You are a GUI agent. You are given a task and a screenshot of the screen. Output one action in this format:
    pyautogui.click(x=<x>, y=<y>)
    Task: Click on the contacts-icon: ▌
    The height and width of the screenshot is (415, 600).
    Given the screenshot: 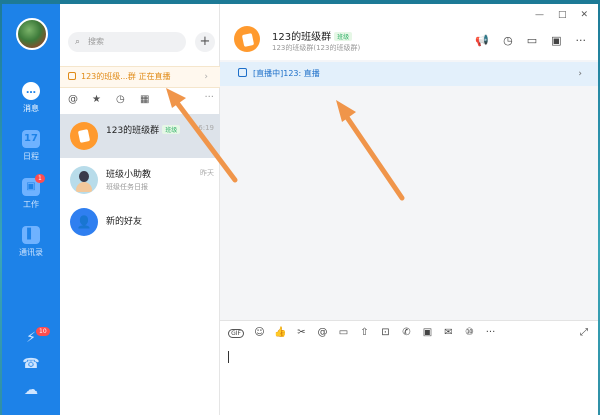 What is the action you would take?
    pyautogui.click(x=31, y=235)
    